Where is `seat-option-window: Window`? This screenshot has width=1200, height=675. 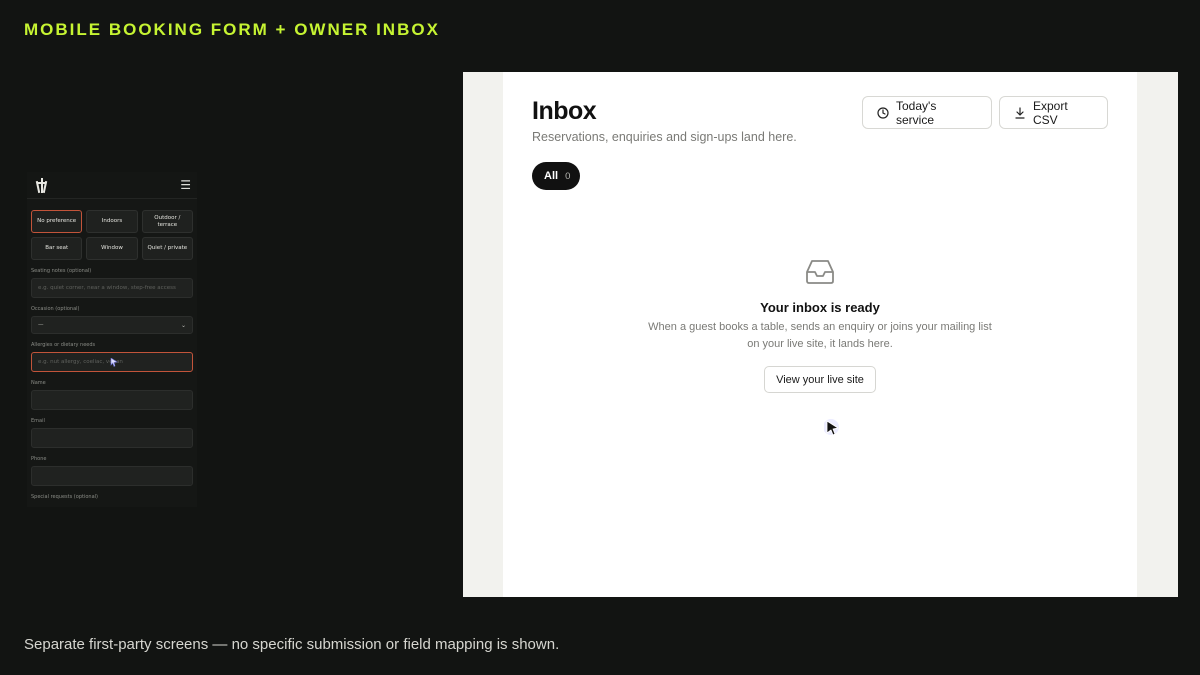 seat-option-window: Window is located at coordinates (112, 248).